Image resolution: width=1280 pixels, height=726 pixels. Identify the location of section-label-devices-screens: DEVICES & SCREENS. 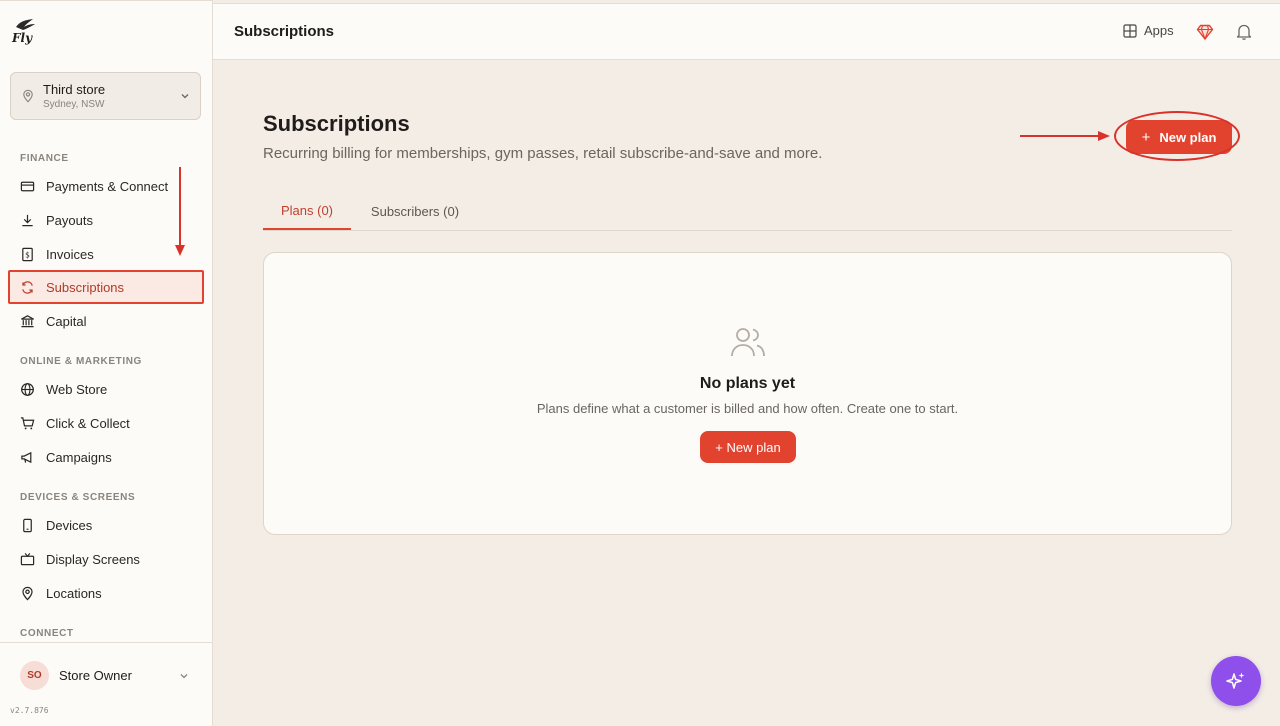
(78, 497).